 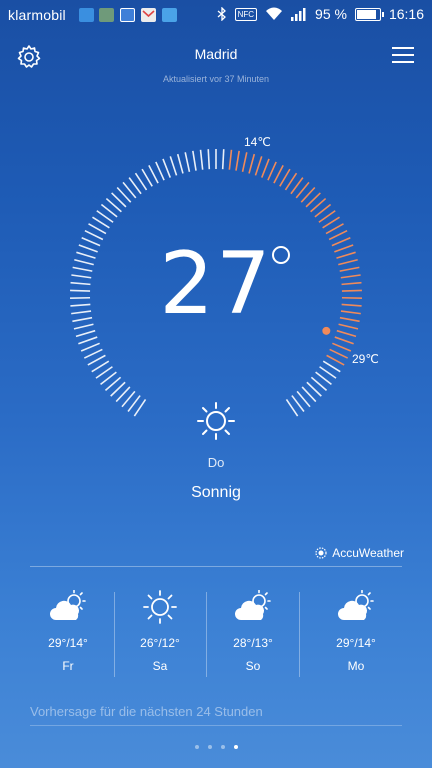 I want to click on twitter-icon, so click(x=169, y=15).